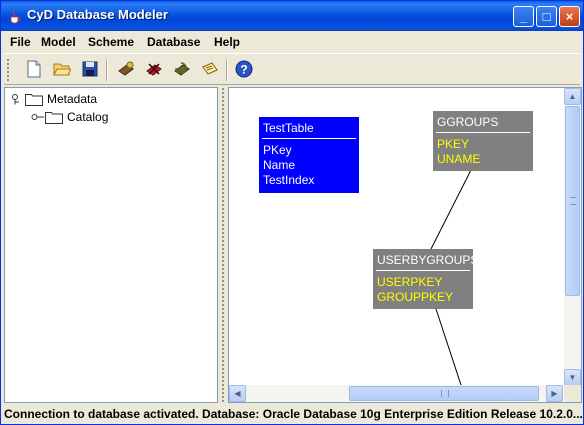 The width and height of the screenshot is (584, 425). I want to click on disconnect-database-icon, so click(154, 69).